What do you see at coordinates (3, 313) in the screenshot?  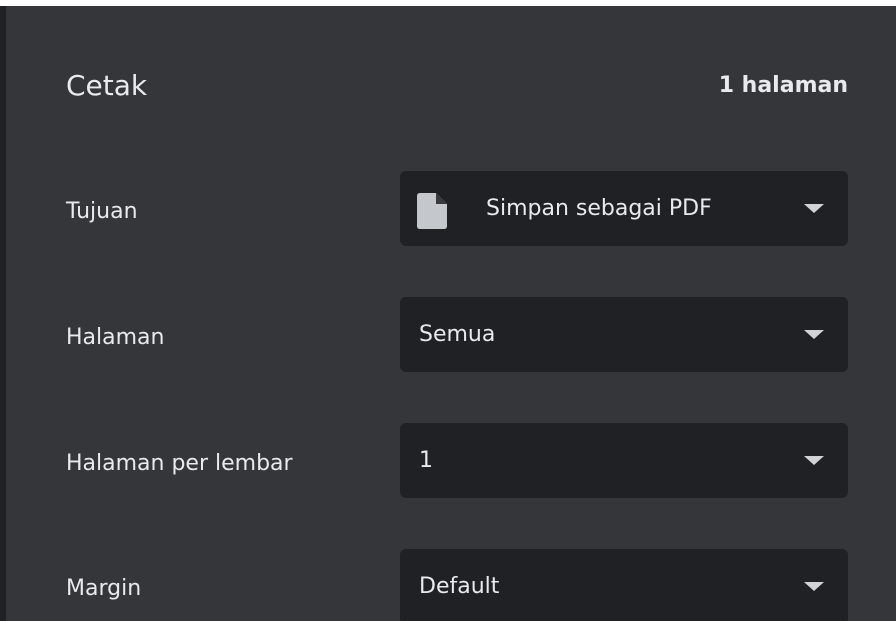 I see `panel-left-edge` at bounding box center [3, 313].